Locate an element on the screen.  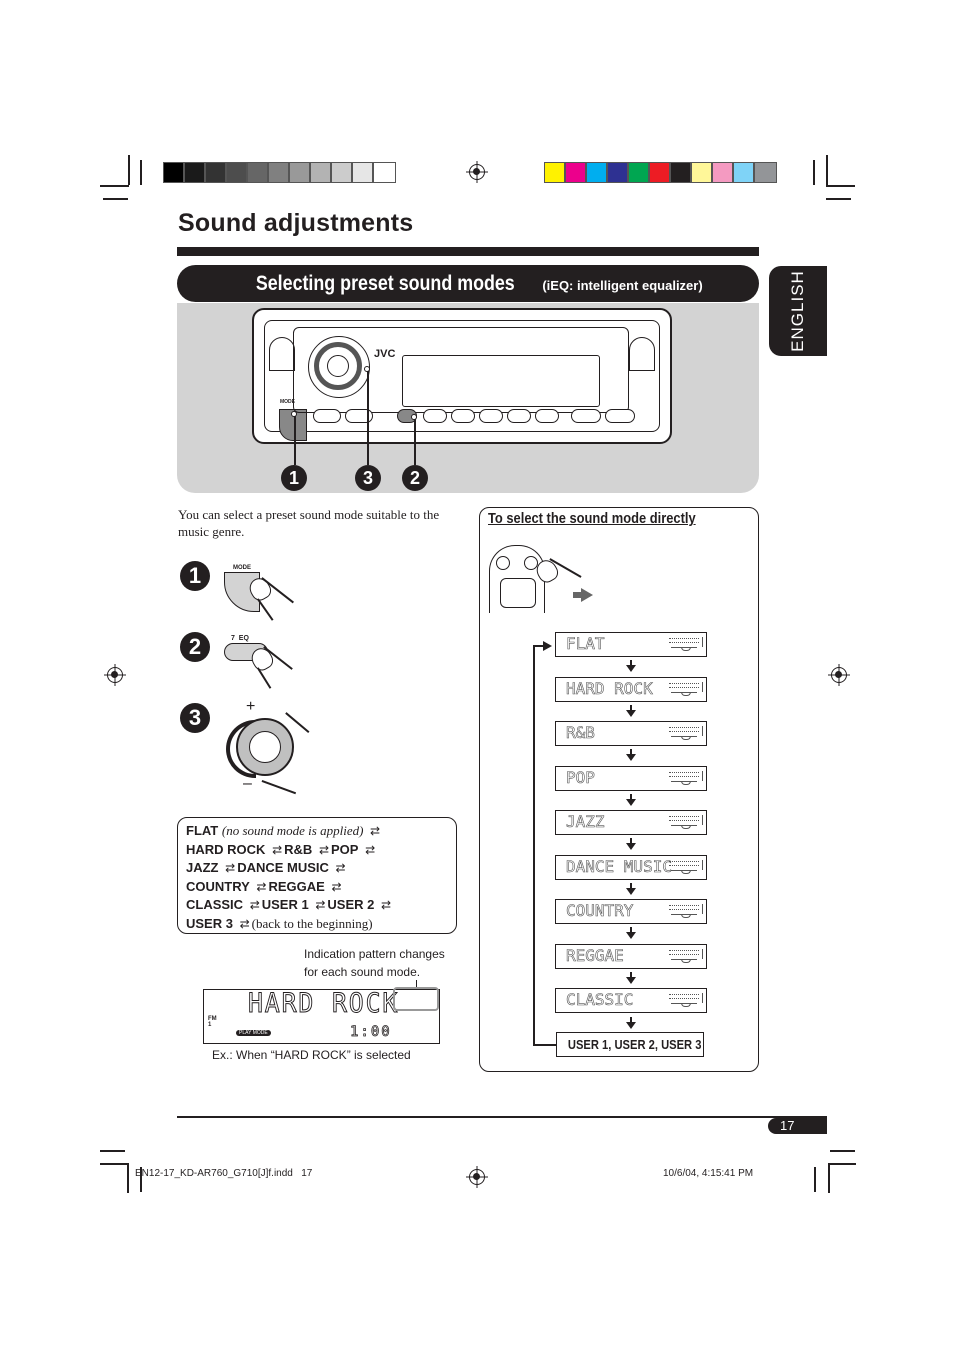
step-3-badge: 3 is located at coordinates (195, 718).